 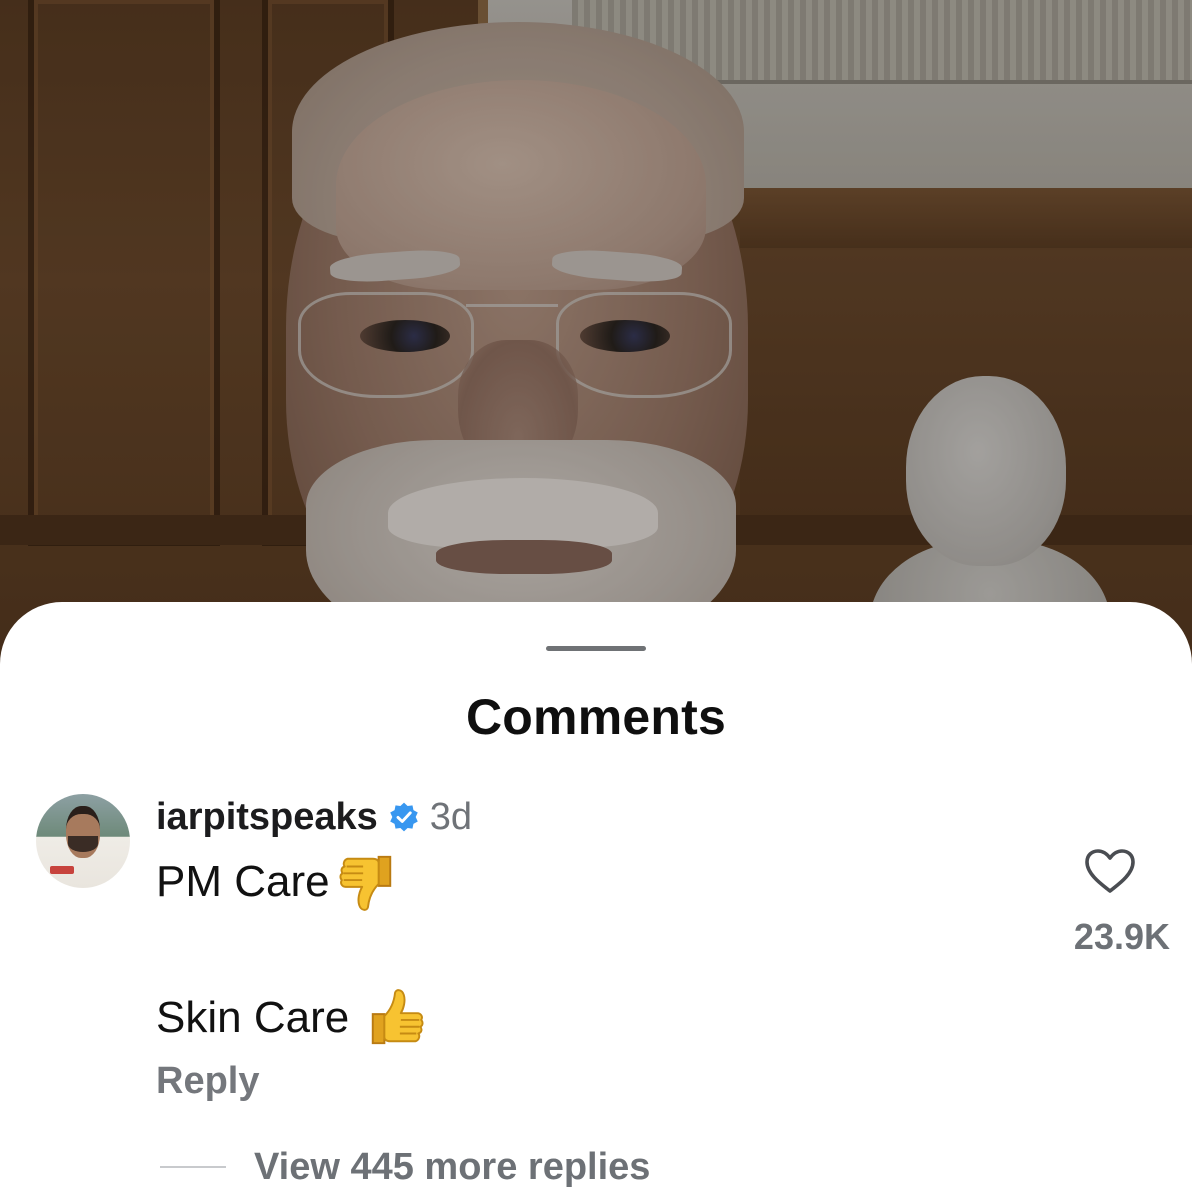 What do you see at coordinates (1121, 936) in the screenshot?
I see `like-count: 23.9K` at bounding box center [1121, 936].